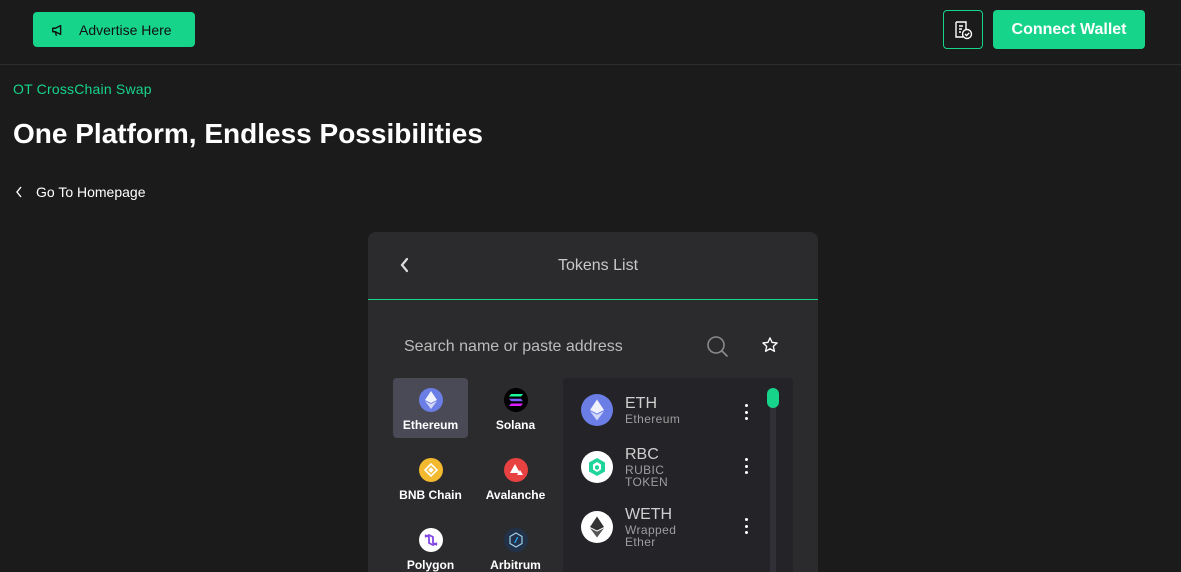  What do you see at coordinates (647, 482) in the screenshot?
I see `token-name: TOKEN` at bounding box center [647, 482].